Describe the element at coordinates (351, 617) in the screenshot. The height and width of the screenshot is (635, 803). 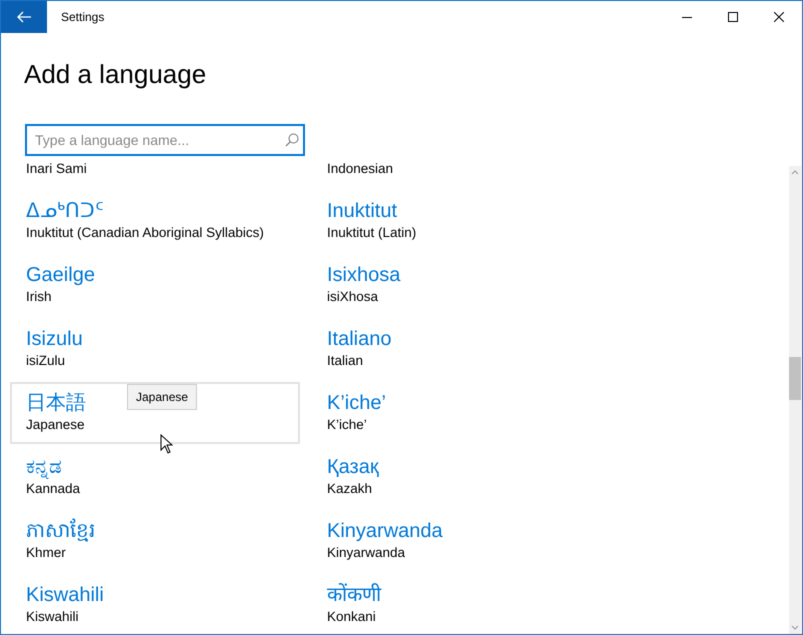
I see `language-english-name: Konkani` at that location.